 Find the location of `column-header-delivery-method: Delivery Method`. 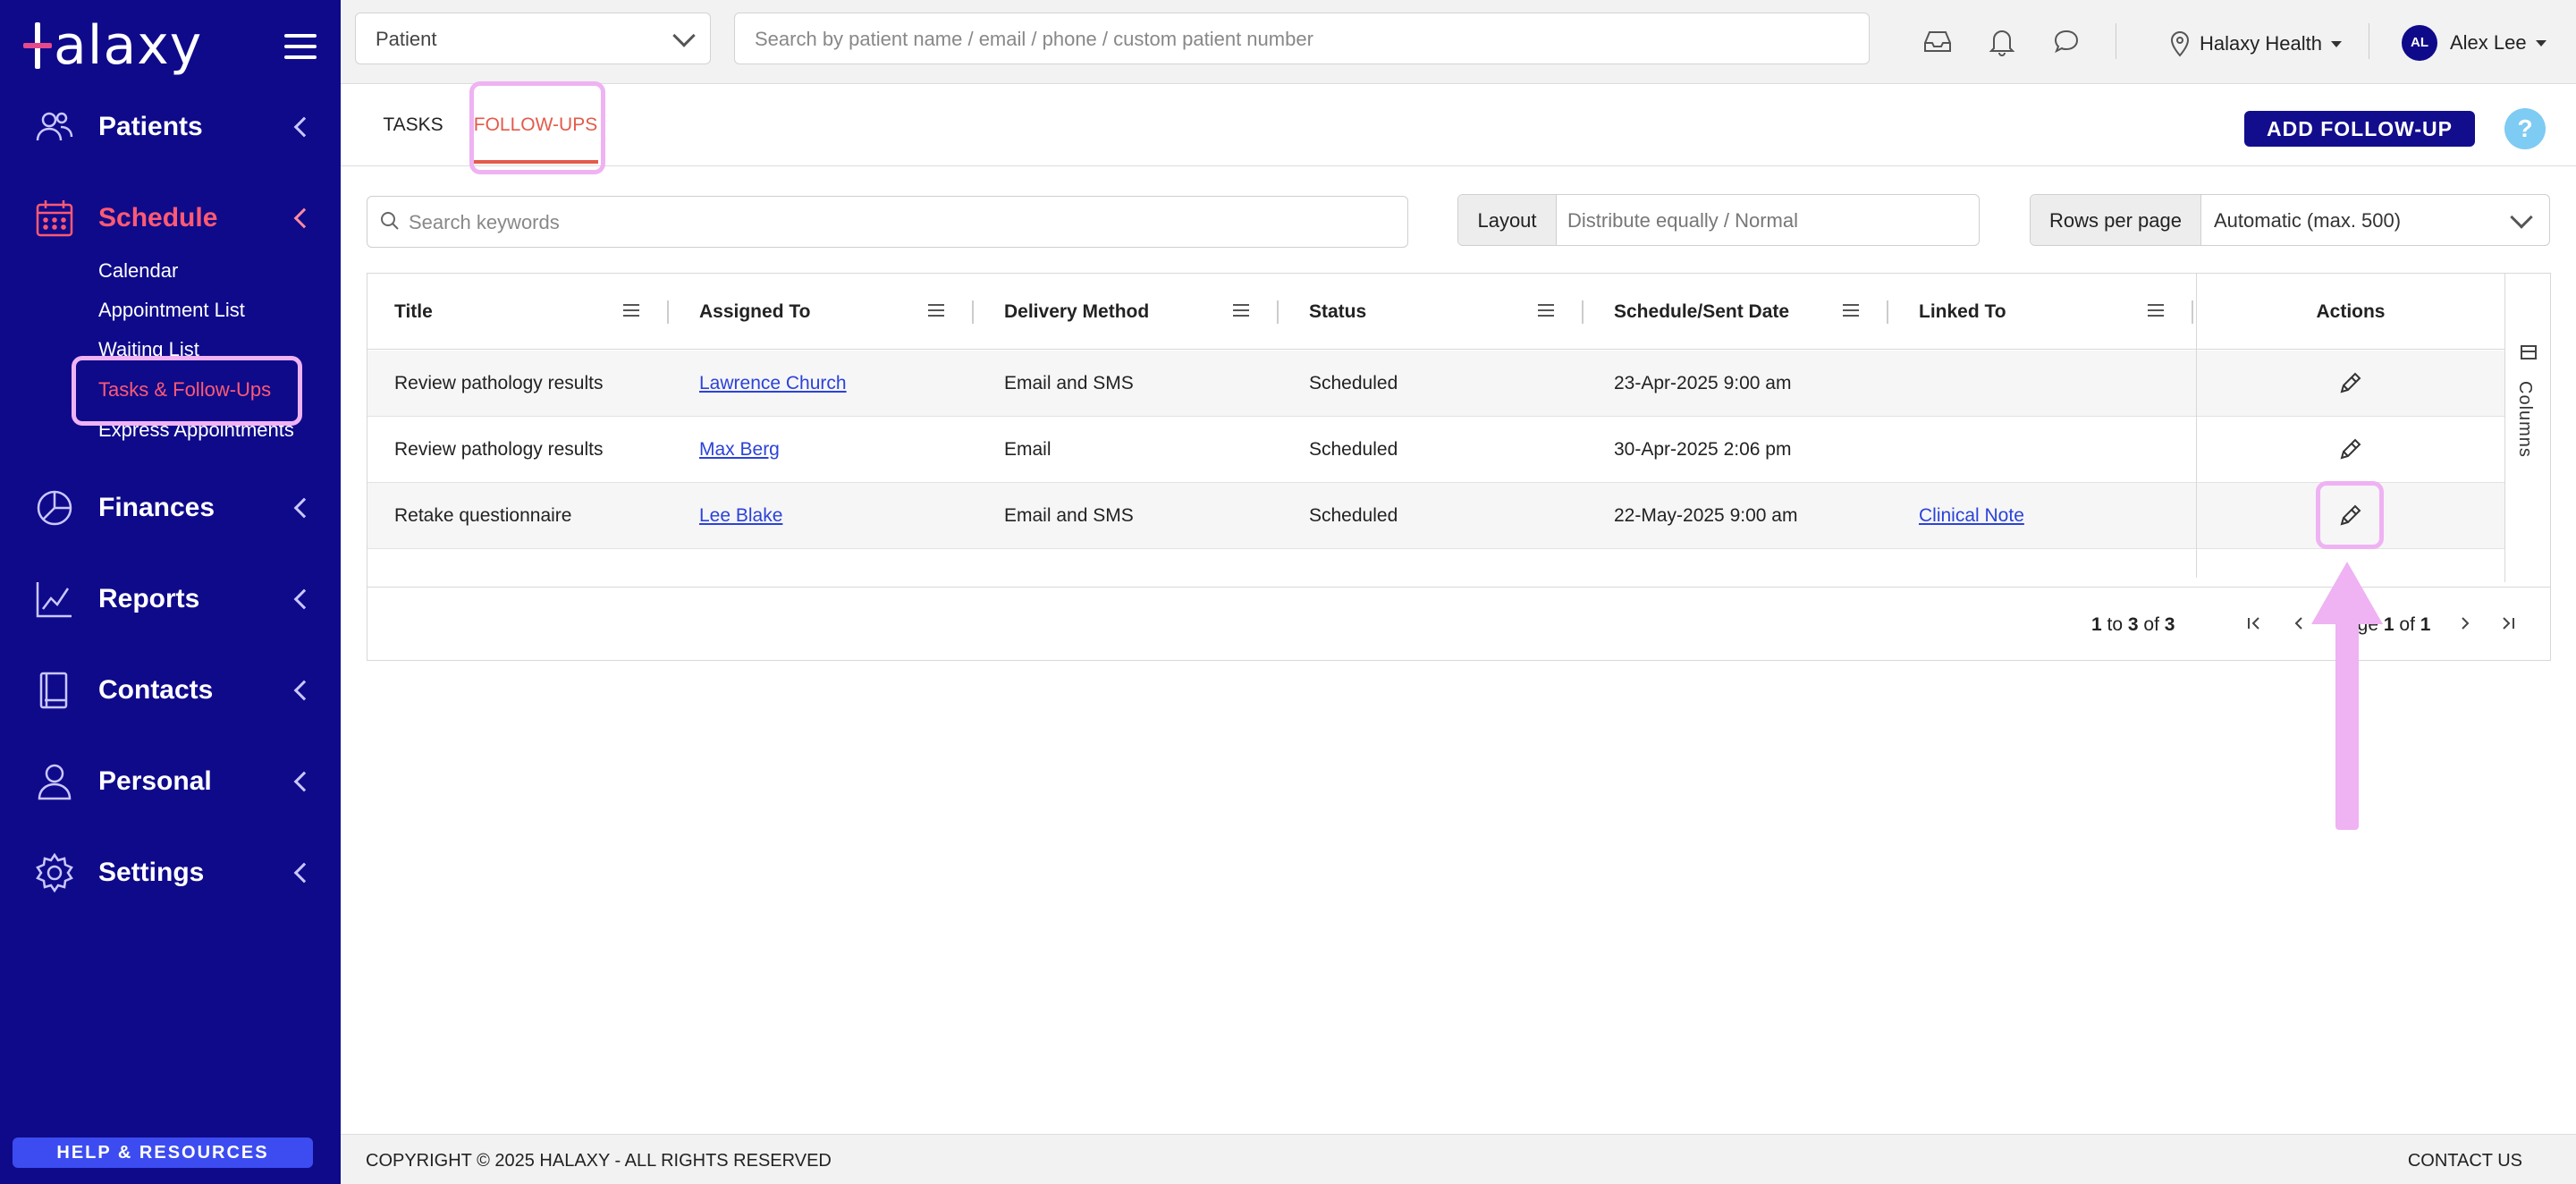

column-header-delivery-method: Delivery Method is located at coordinates (1063, 312).